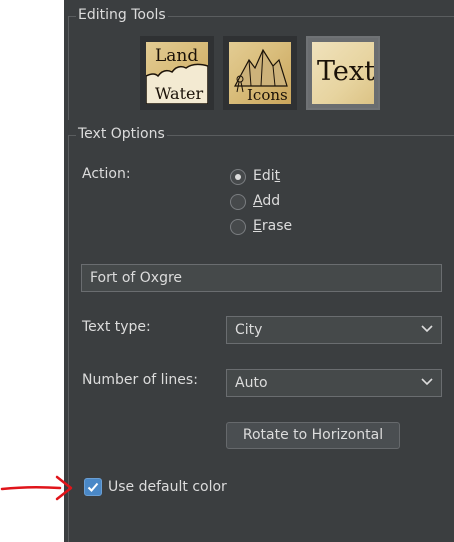 This screenshot has height=542, width=454. I want to click on land-water-tool-button: Land Water, so click(177, 73).